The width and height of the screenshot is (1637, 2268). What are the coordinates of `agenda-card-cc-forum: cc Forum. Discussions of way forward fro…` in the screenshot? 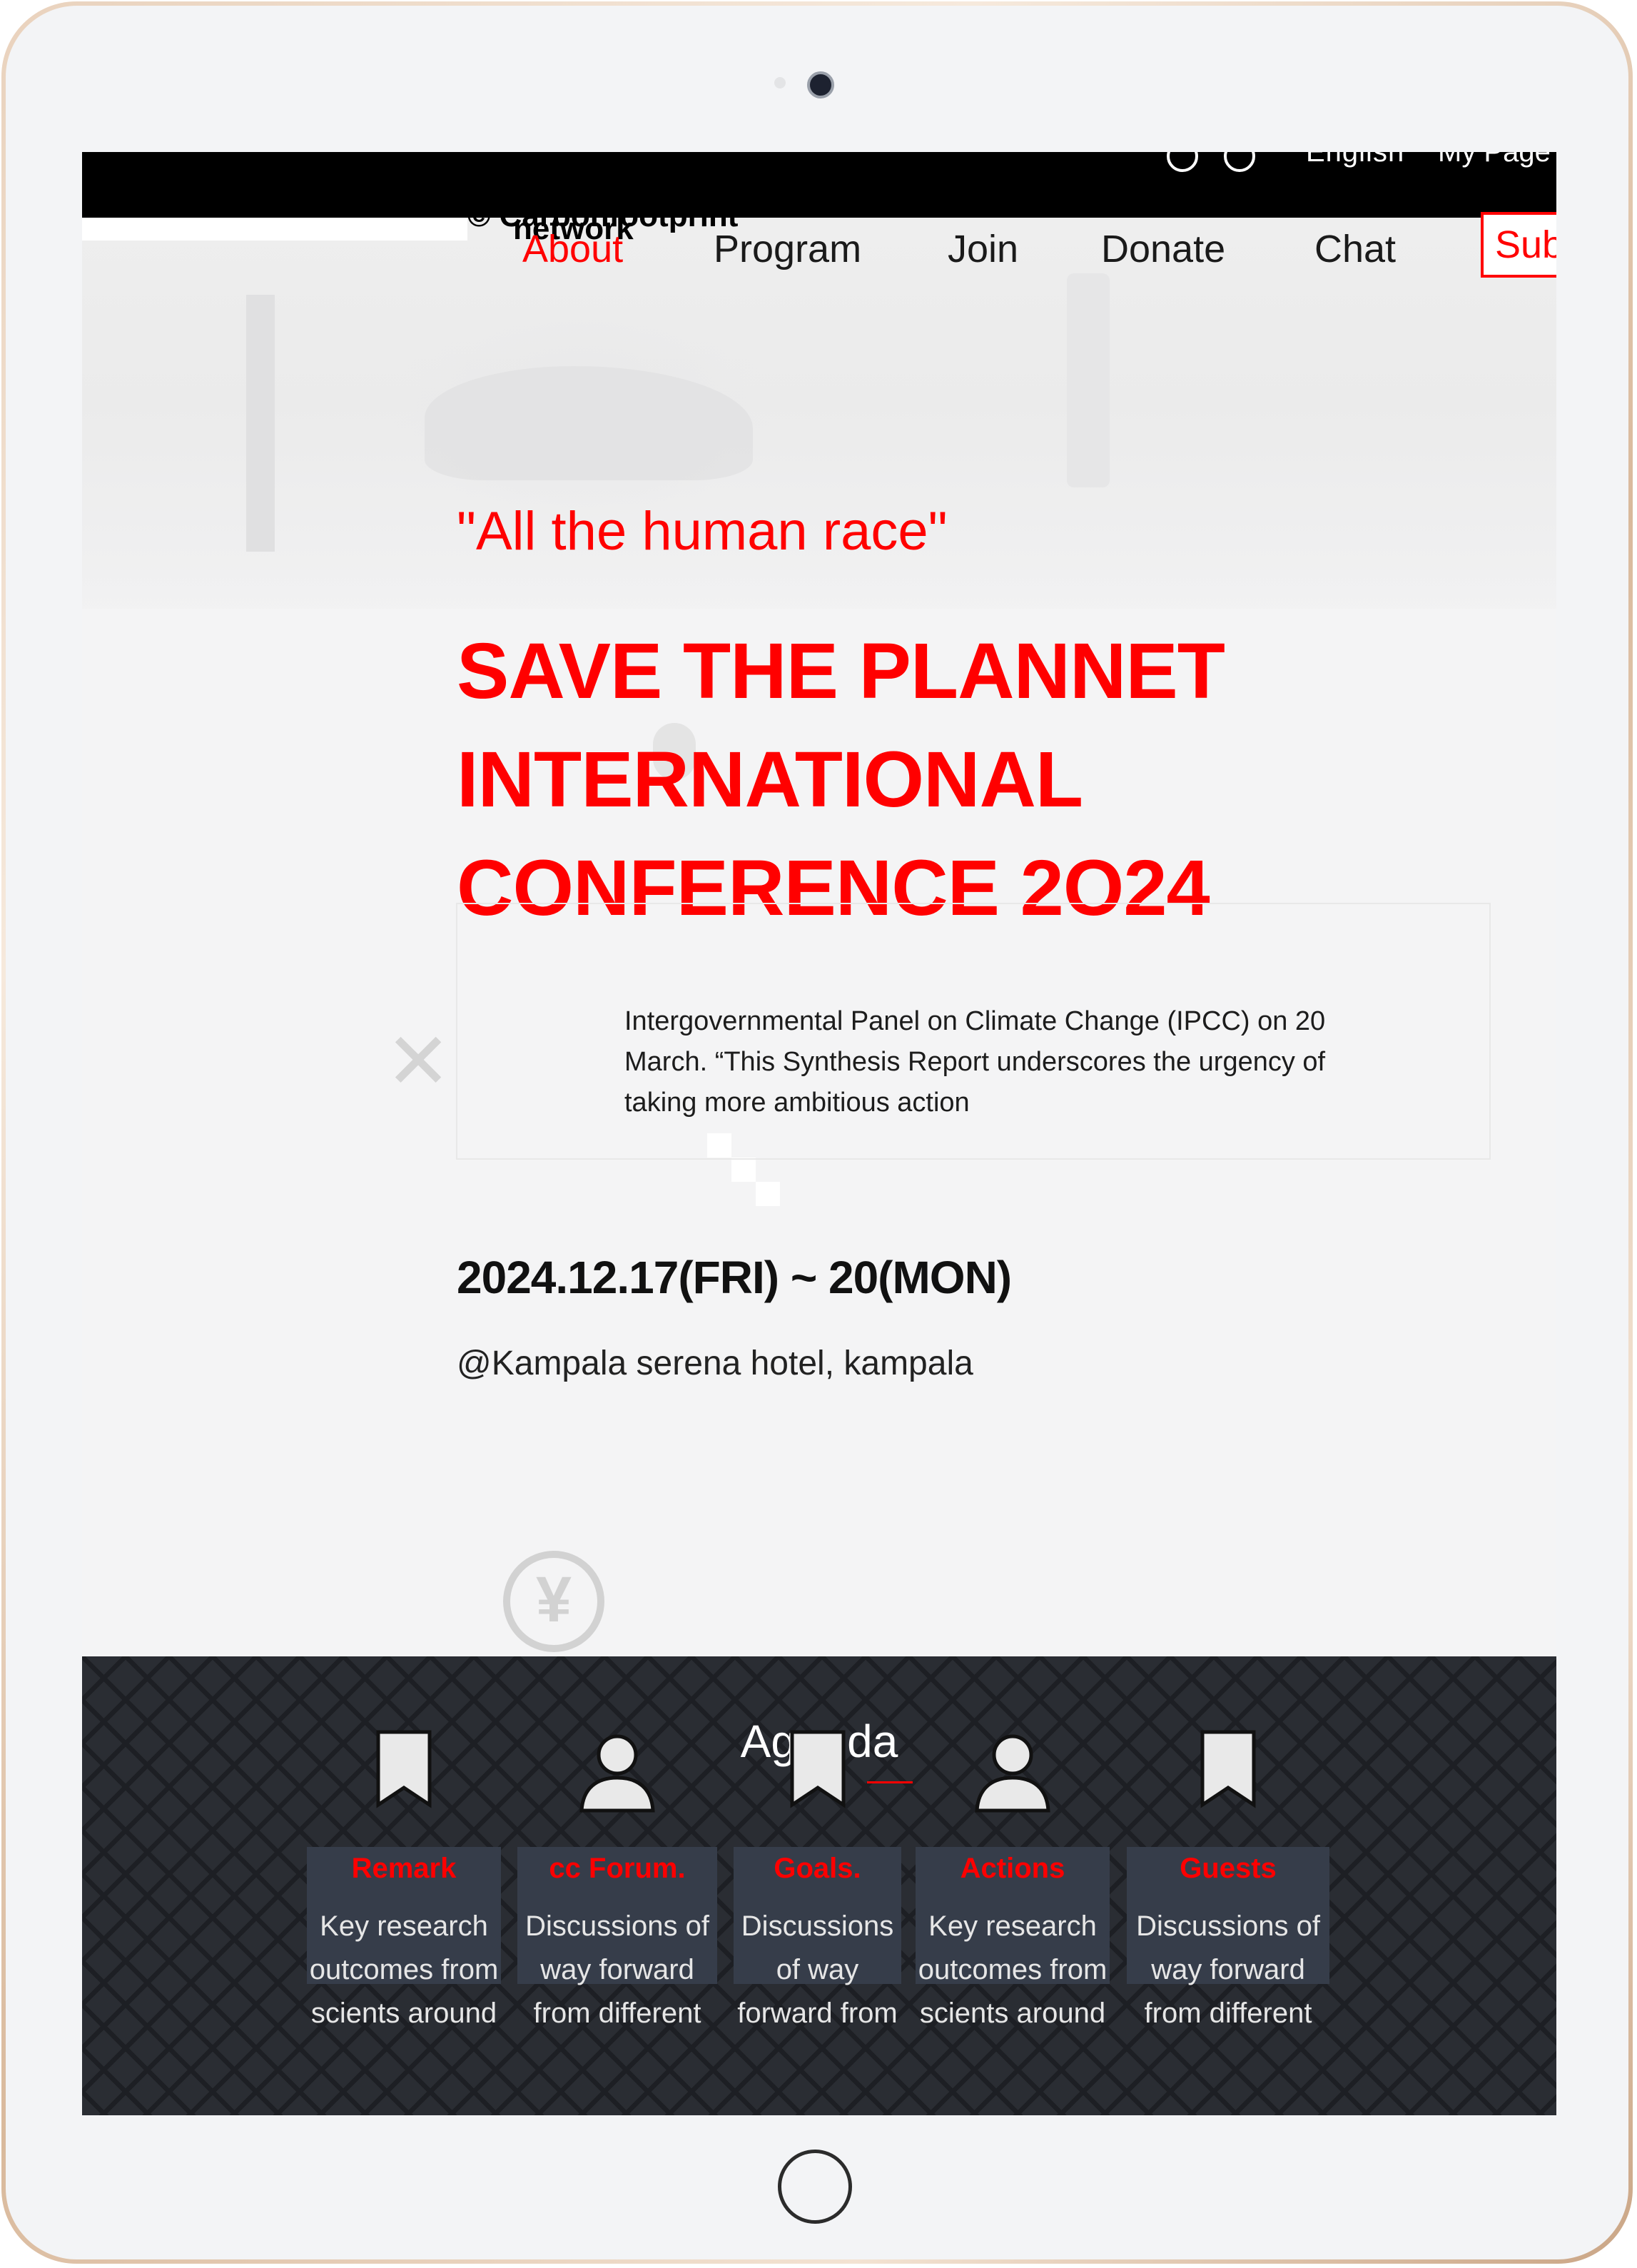 It's located at (617, 1884).